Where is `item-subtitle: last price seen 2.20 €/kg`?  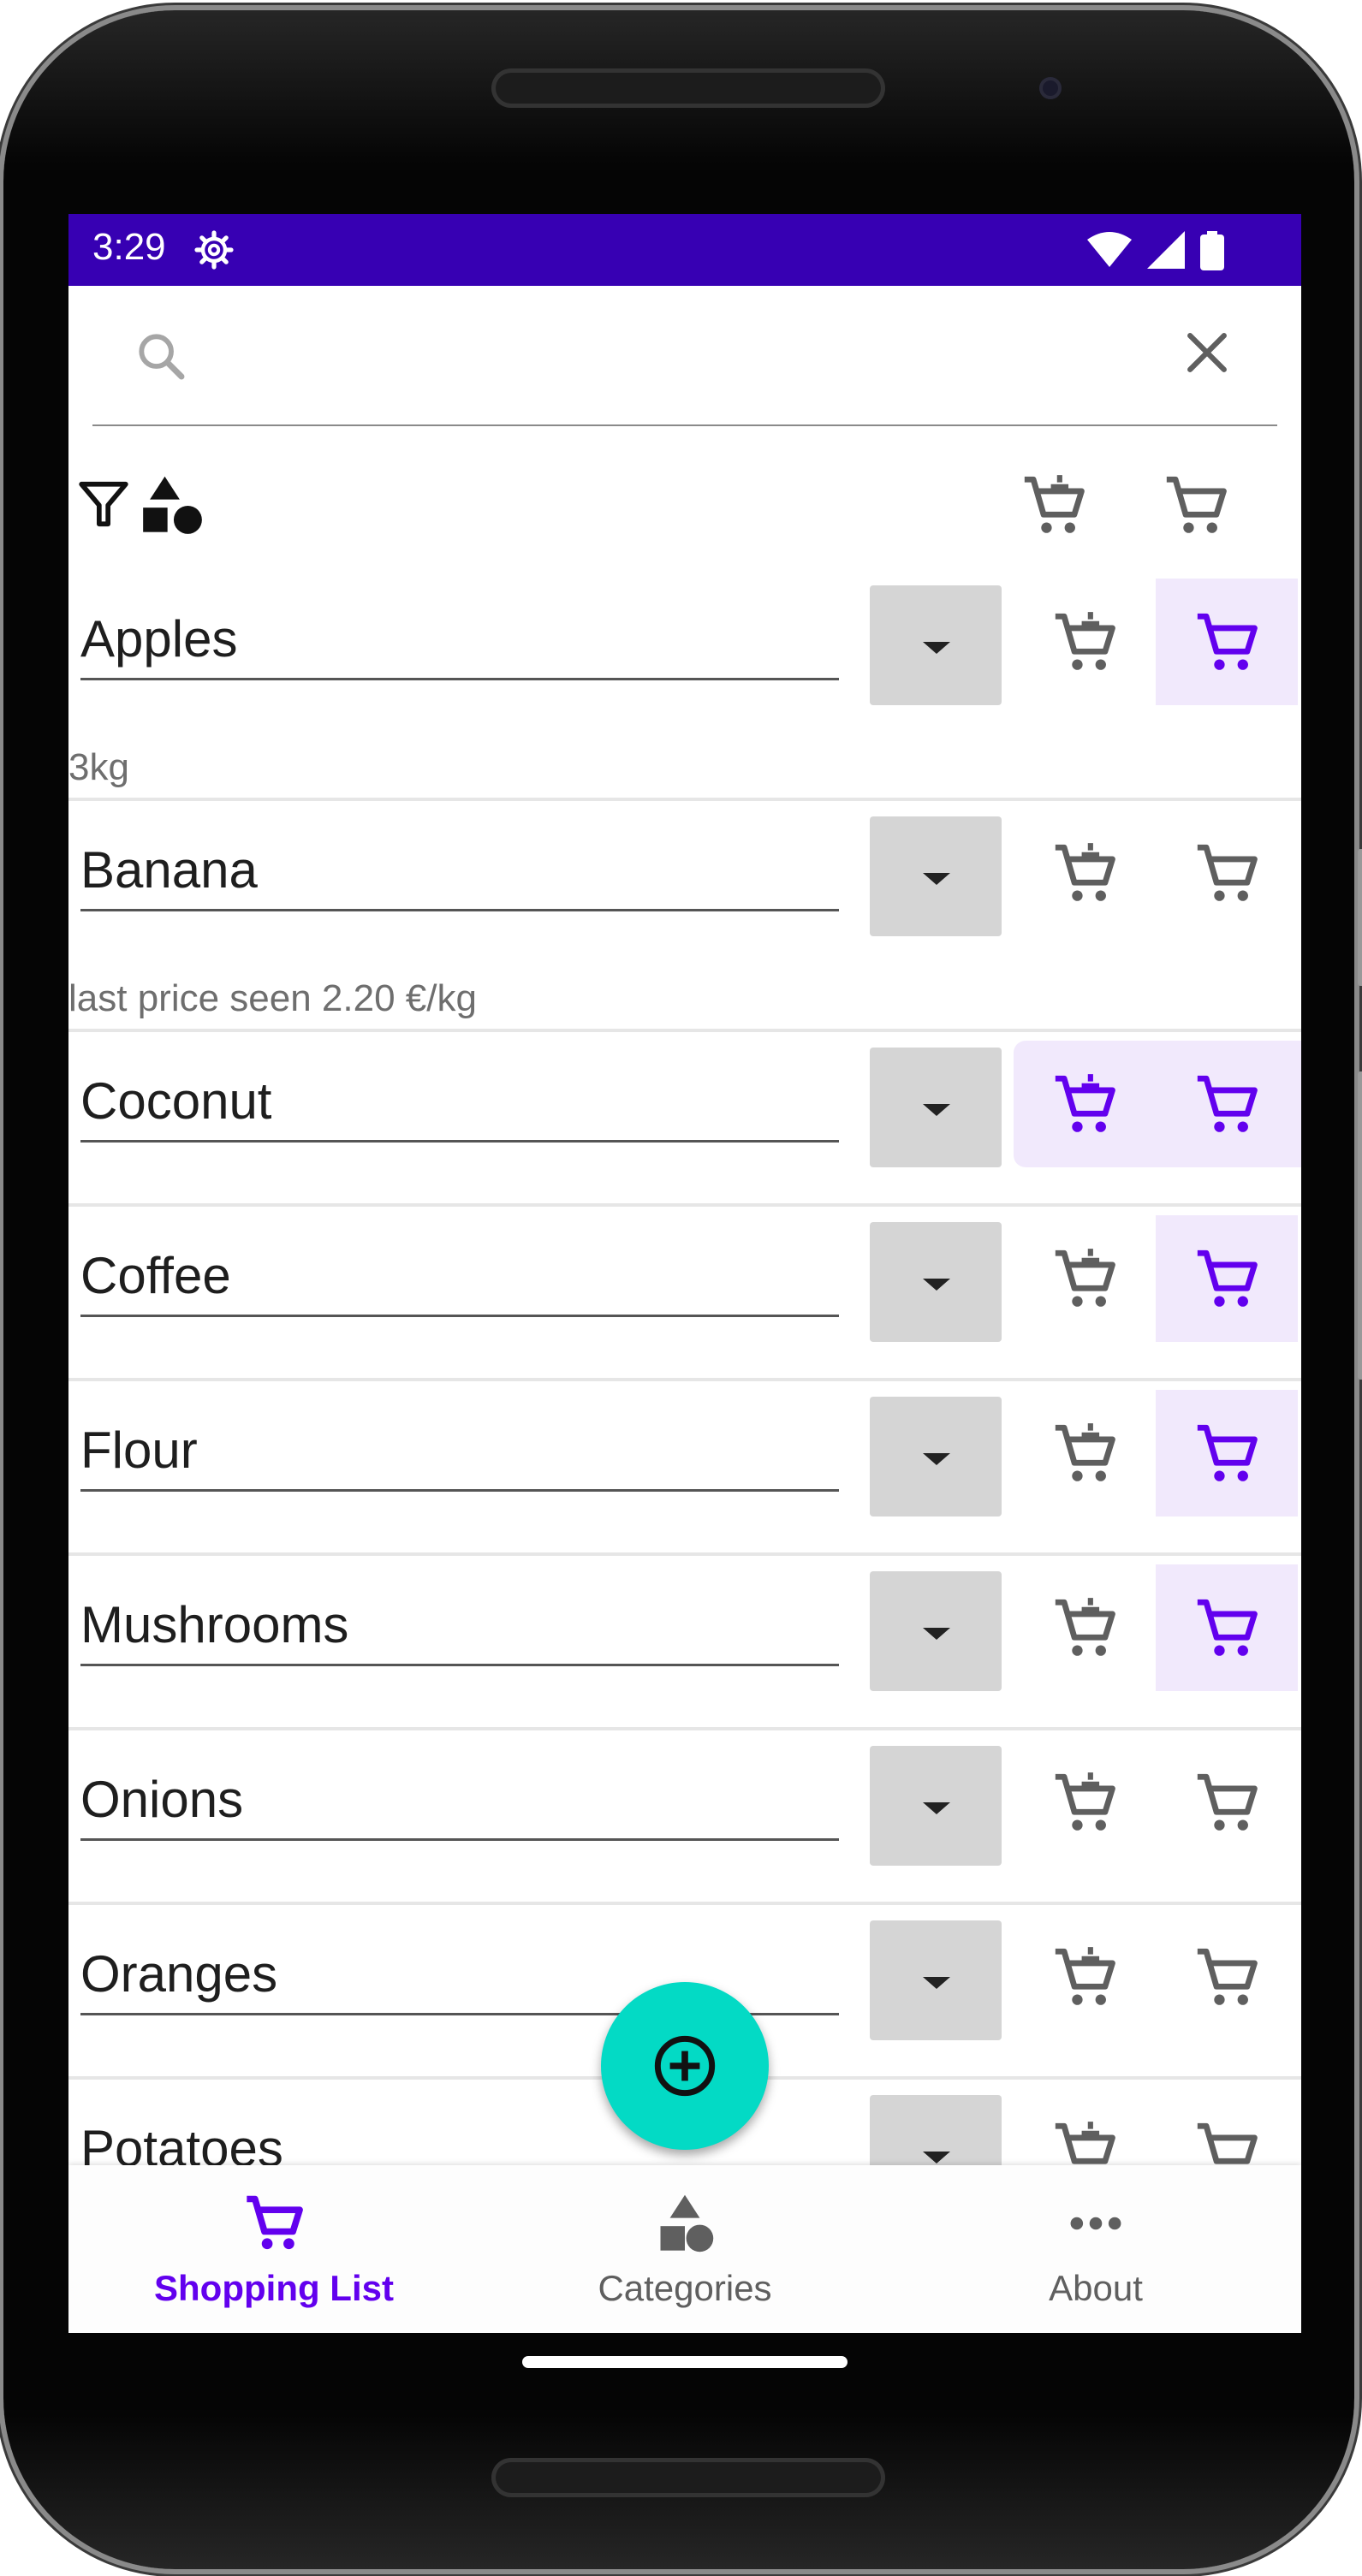
item-subtitle: last price seen 2.20 €/kg is located at coordinates (273, 998).